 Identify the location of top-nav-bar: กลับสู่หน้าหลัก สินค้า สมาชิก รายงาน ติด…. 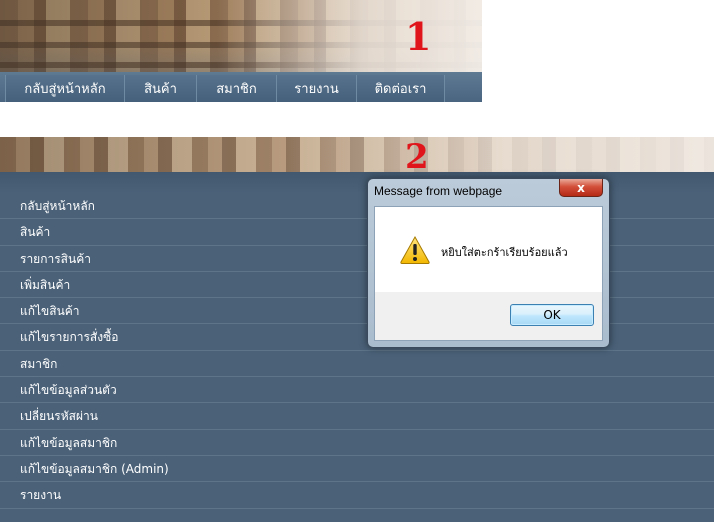
(241, 87).